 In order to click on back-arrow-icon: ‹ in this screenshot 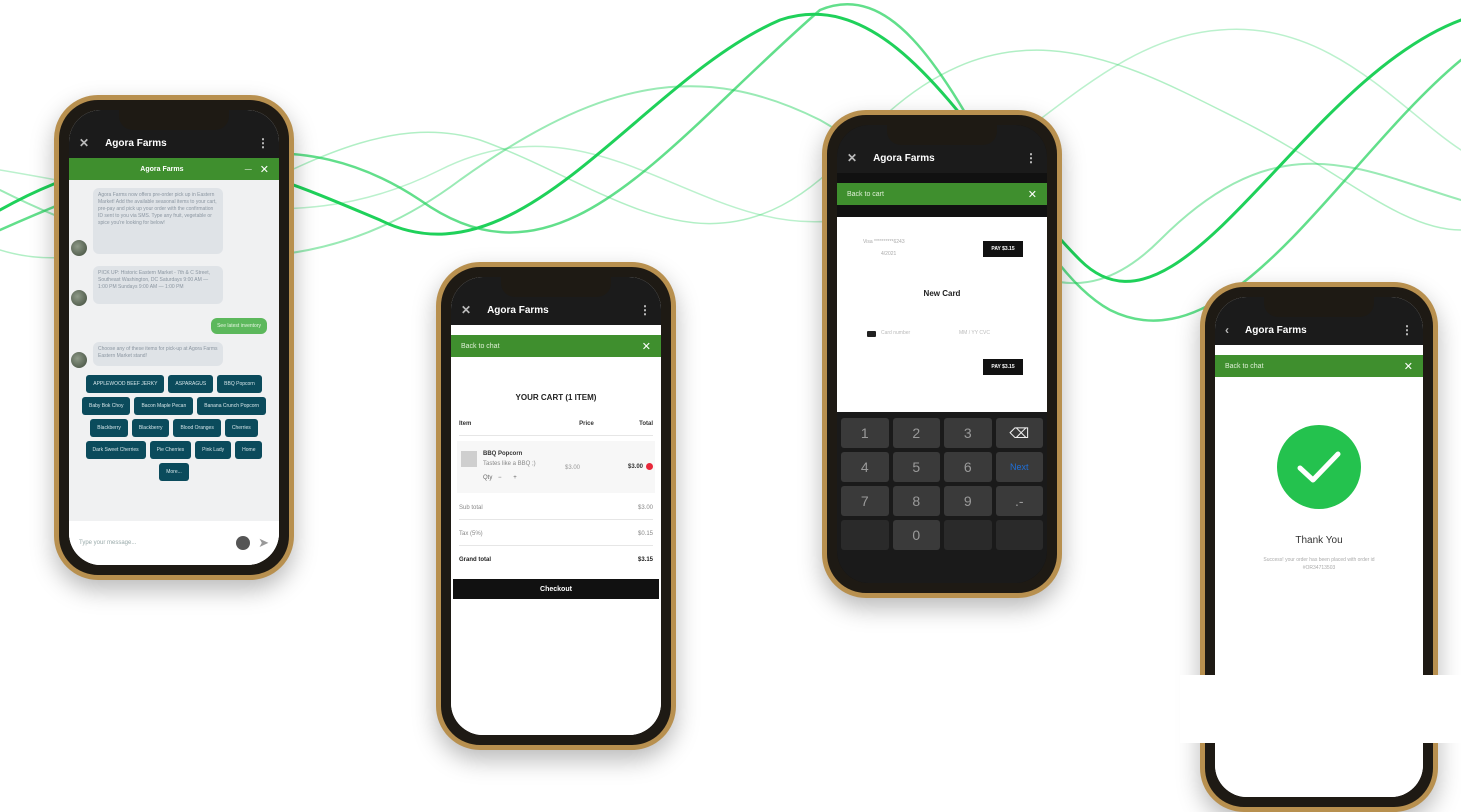, I will do `click(1227, 330)`.